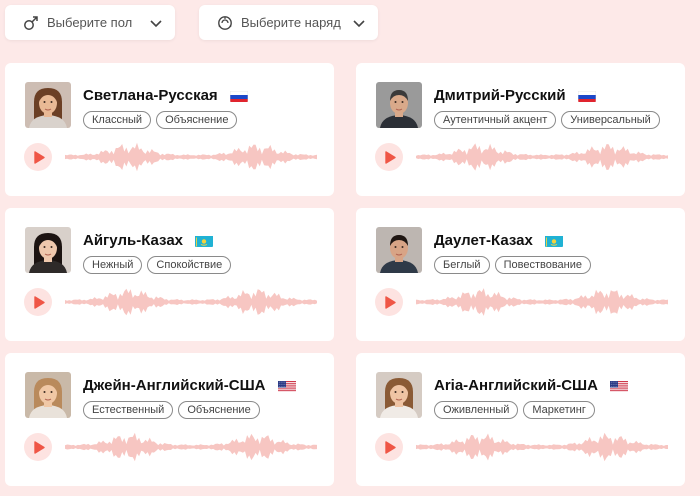 The image size is (700, 496). I want to click on voice-tags: Естественный Объяснение, so click(171, 410).